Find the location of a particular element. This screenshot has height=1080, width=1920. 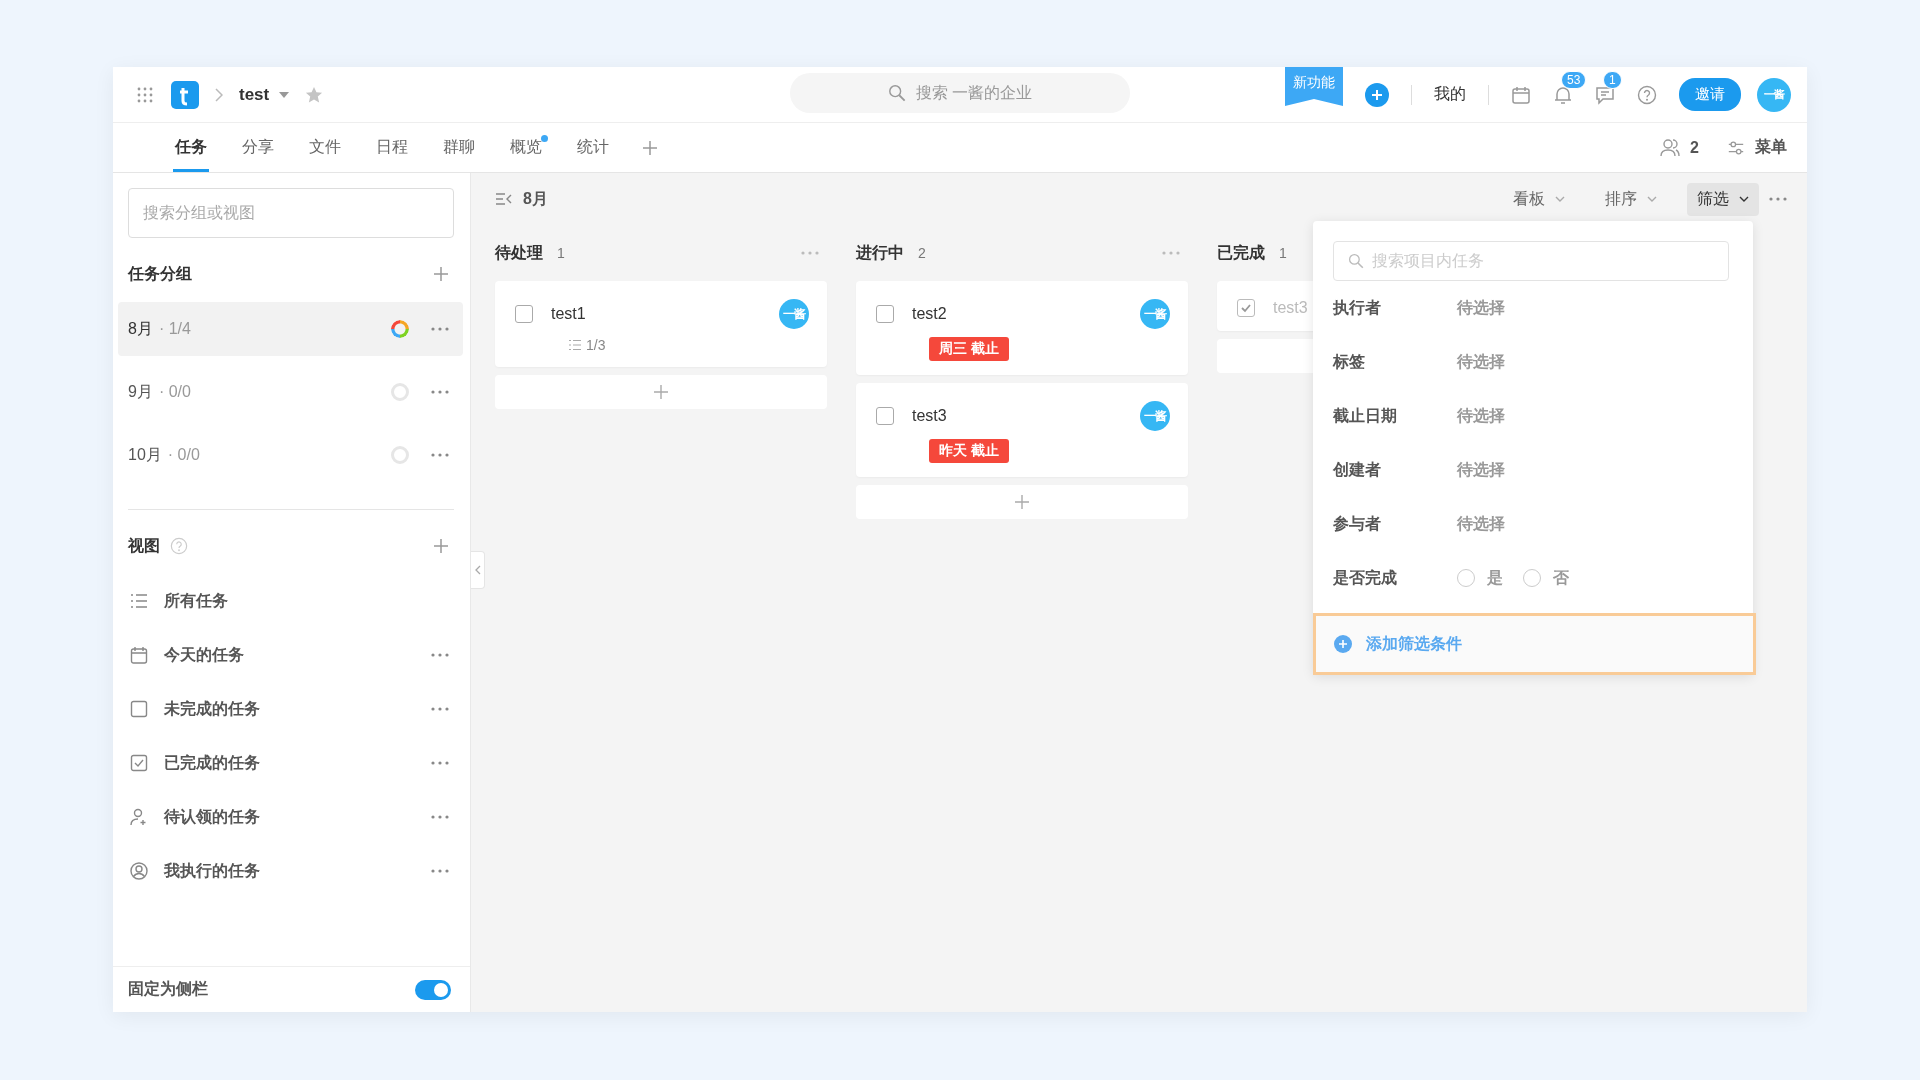

filter-label: 参与者 is located at coordinates (1357, 523).